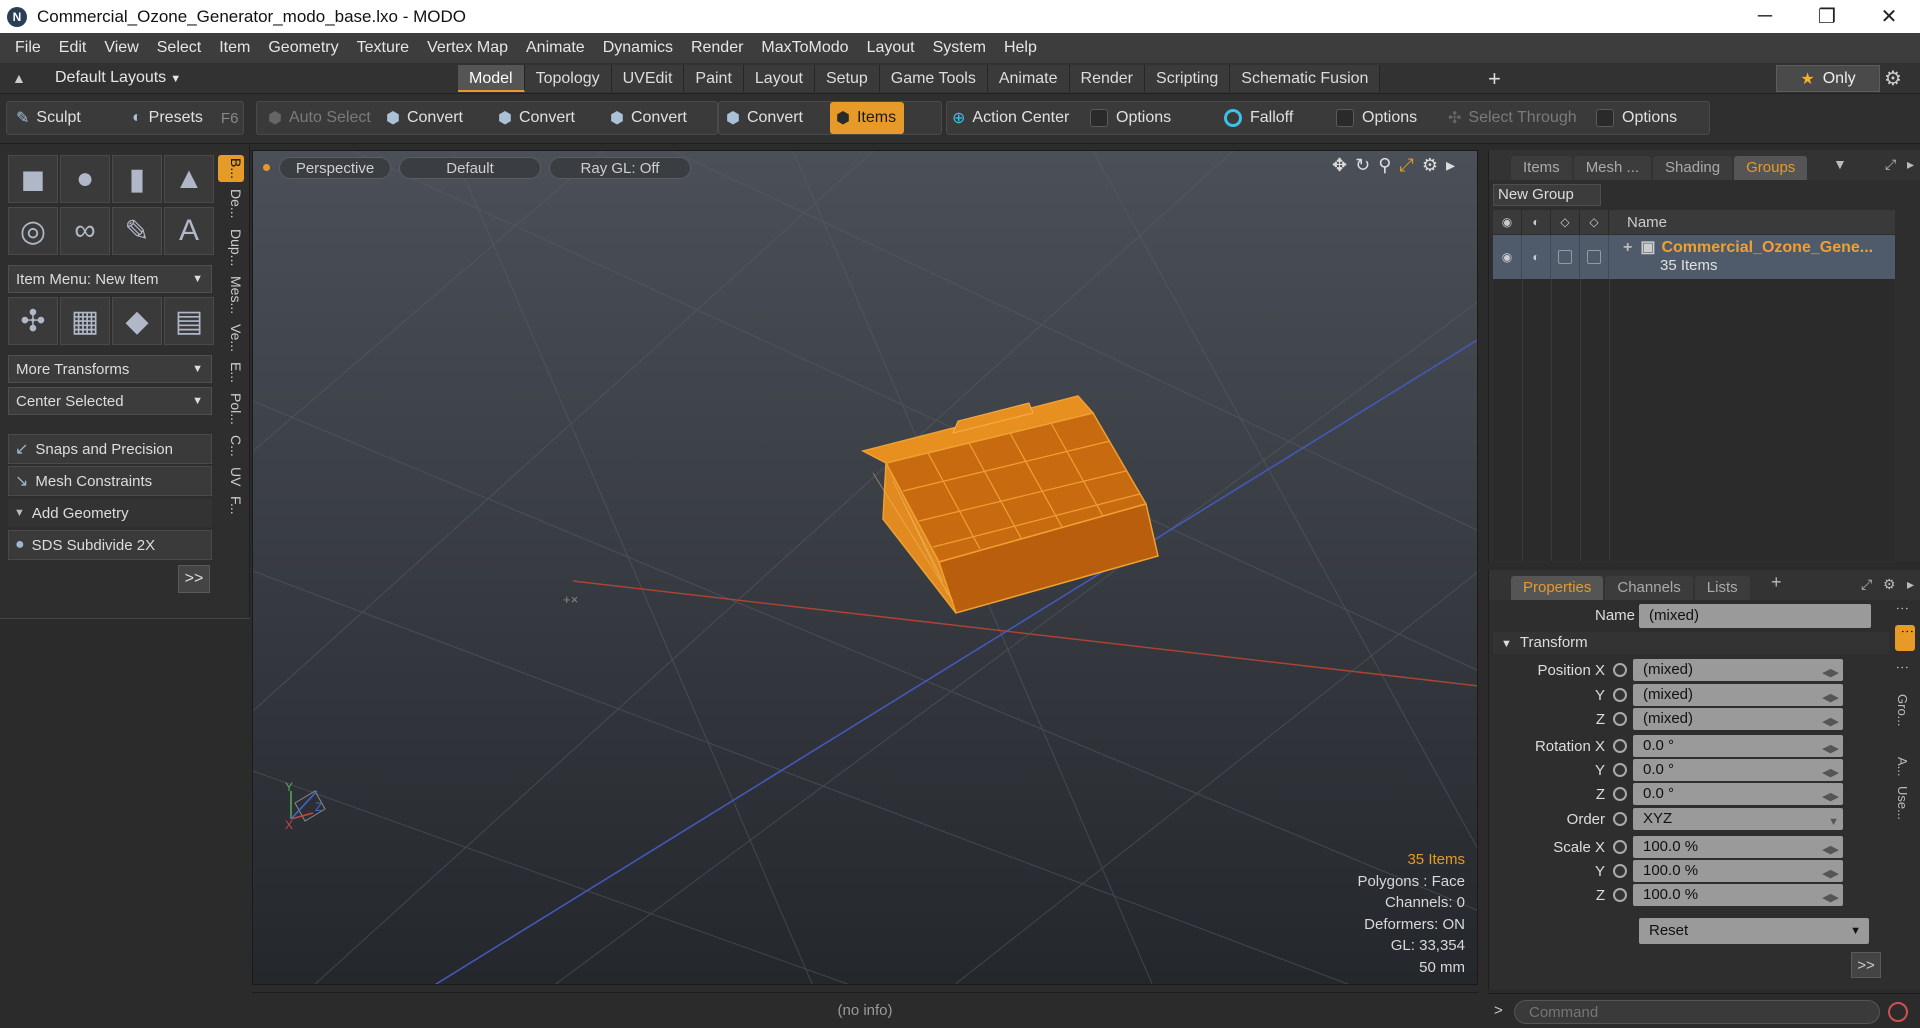 The height and width of the screenshot is (1028, 1920). I want to click on rotation-x-field: 0.0 ° ◀▶, so click(1738, 746).